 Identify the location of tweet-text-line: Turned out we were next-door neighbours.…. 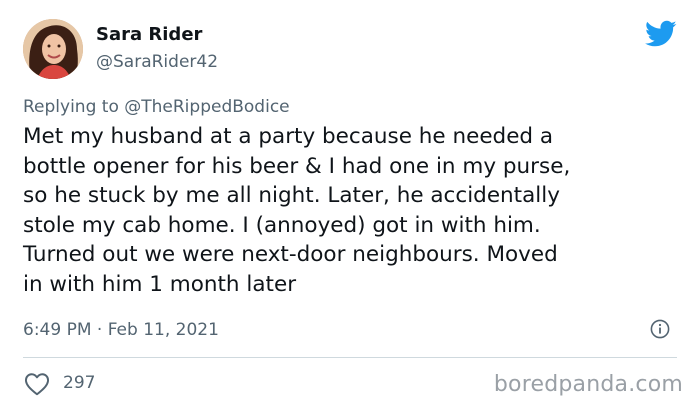
(290, 254).